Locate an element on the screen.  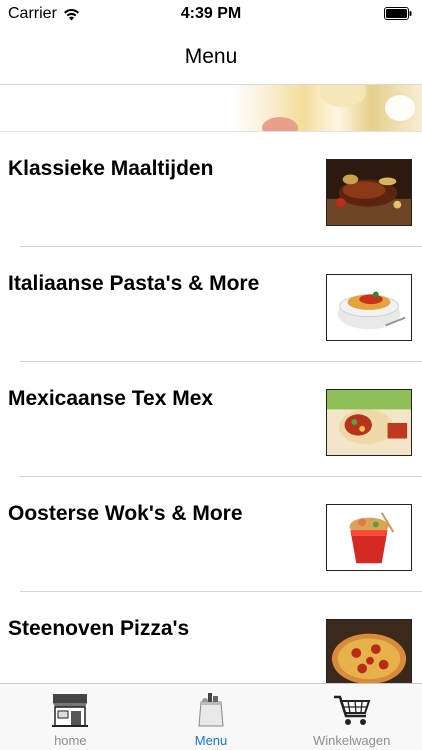
grilled-ribs-photo is located at coordinates (369, 192).